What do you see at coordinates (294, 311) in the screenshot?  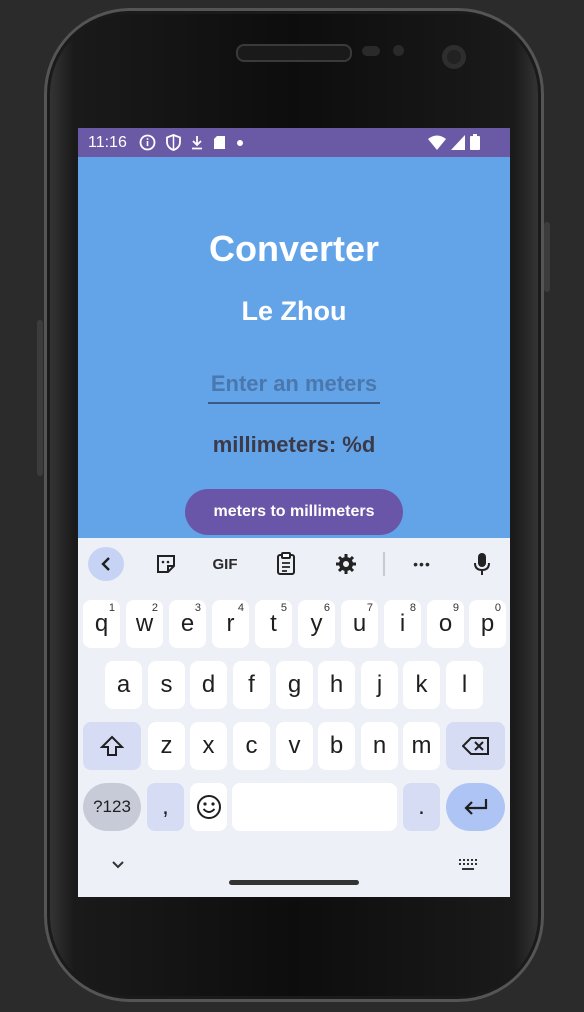 I see `author-name: Le Zhou` at bounding box center [294, 311].